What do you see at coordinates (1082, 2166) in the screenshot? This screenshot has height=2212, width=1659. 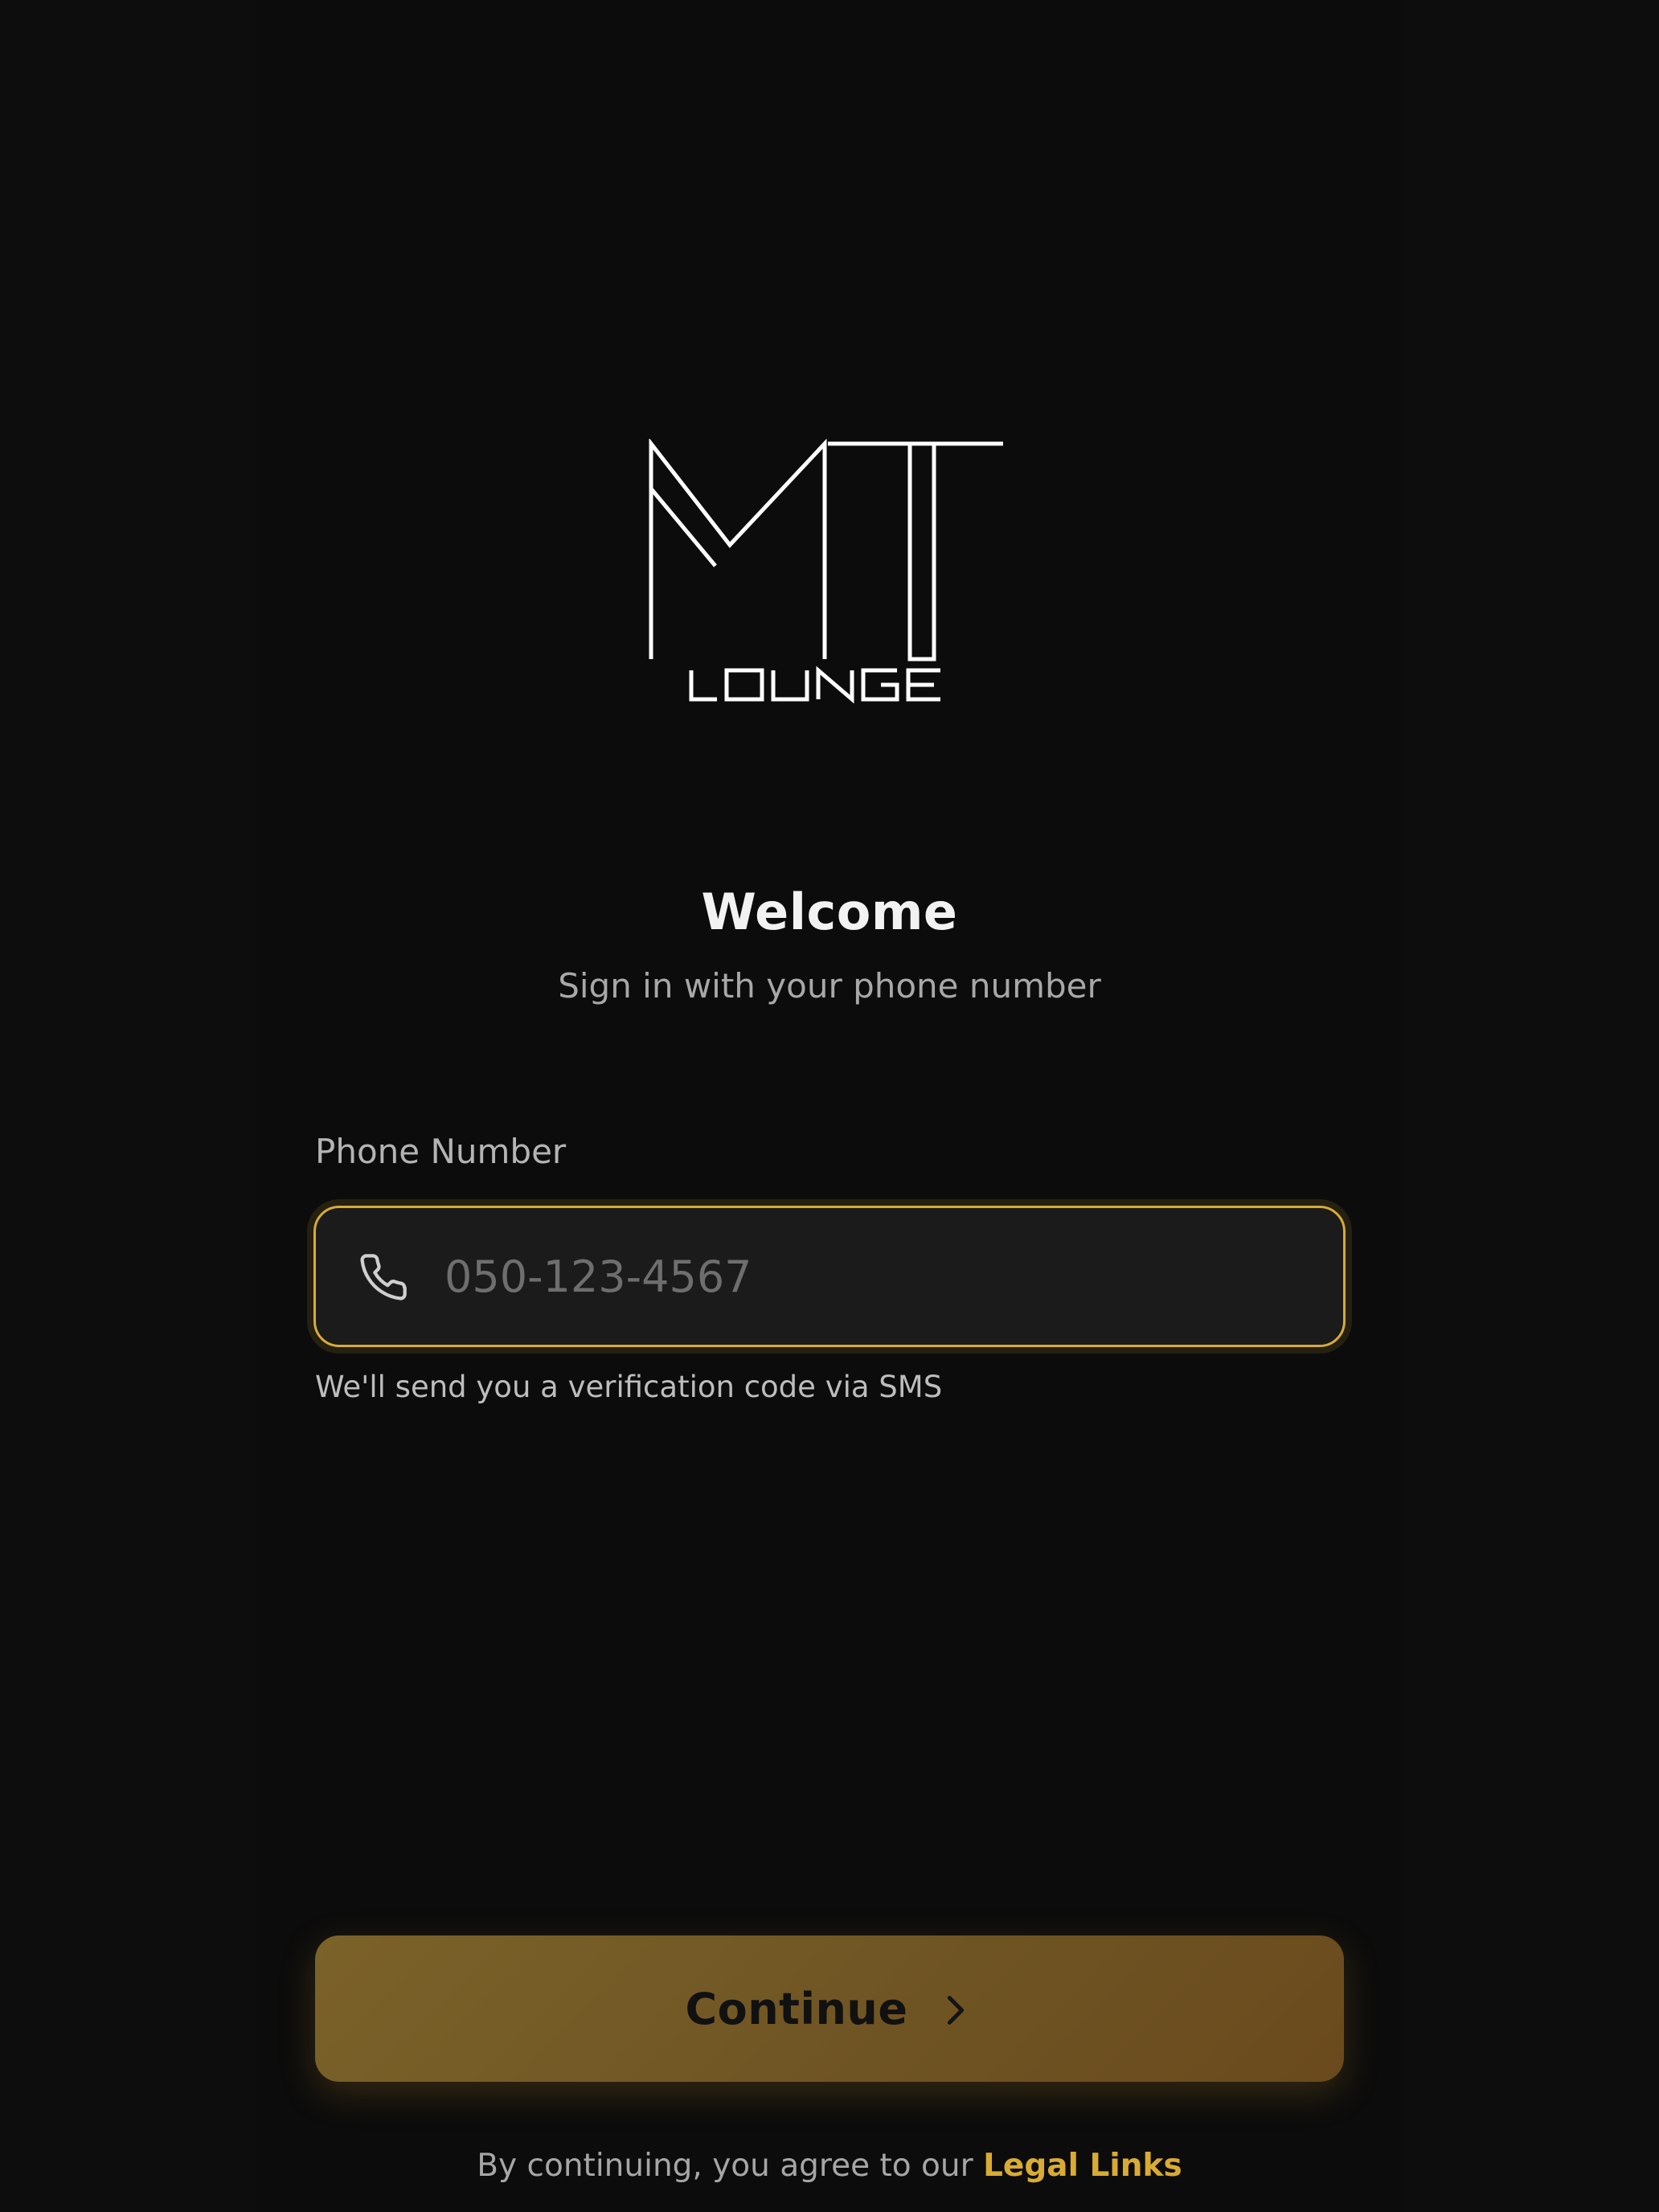 I see `legal-links-link: Legal Links` at bounding box center [1082, 2166].